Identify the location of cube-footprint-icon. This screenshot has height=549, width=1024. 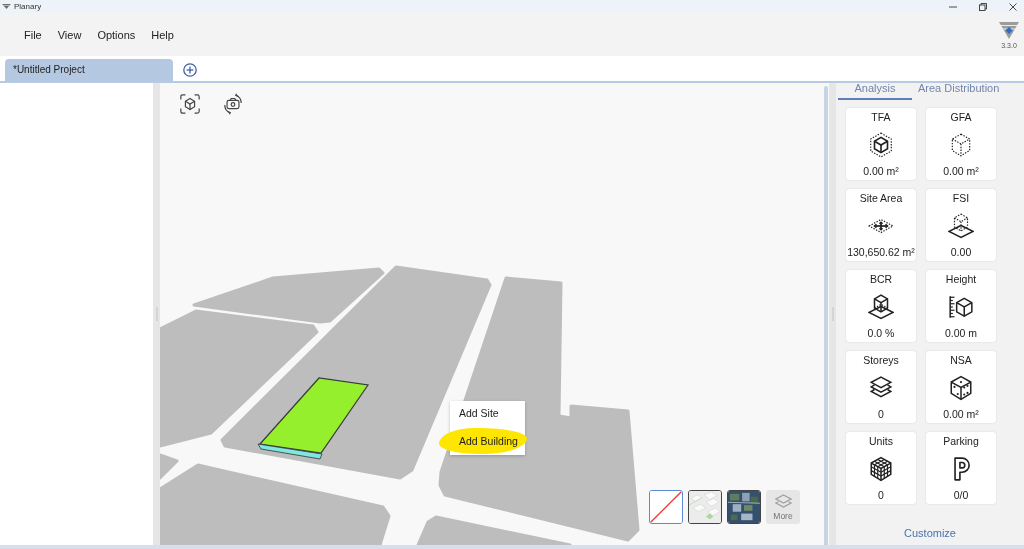
(881, 307).